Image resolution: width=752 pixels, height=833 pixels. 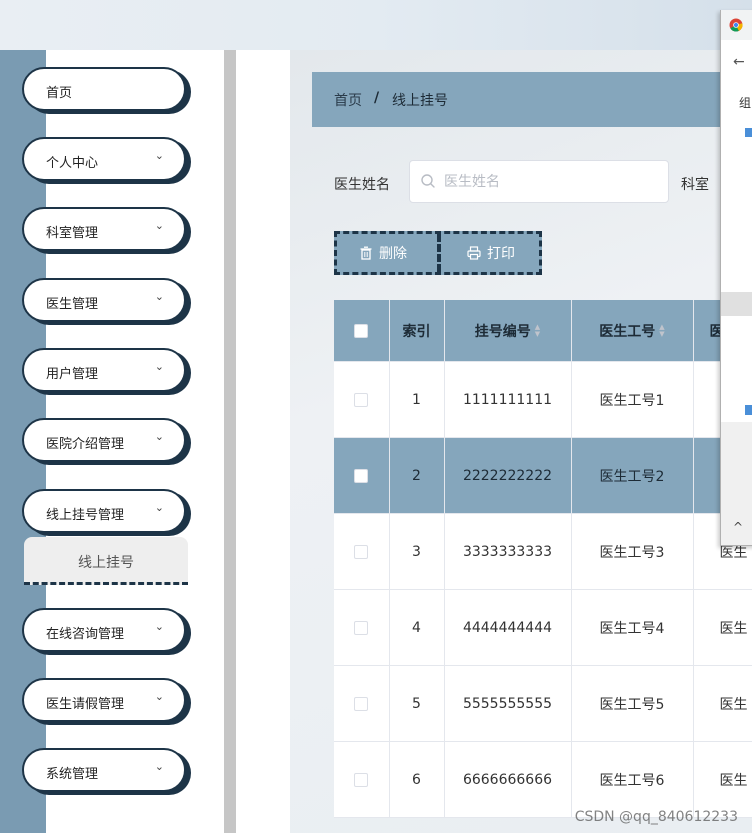 I want to click on trash-icon, so click(x=366, y=253).